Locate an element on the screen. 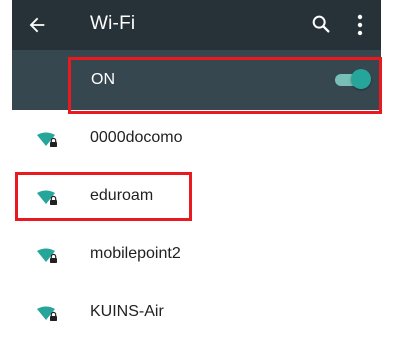 This screenshot has height=343, width=393. network-ssid: KUINS-Air is located at coordinates (127, 311).